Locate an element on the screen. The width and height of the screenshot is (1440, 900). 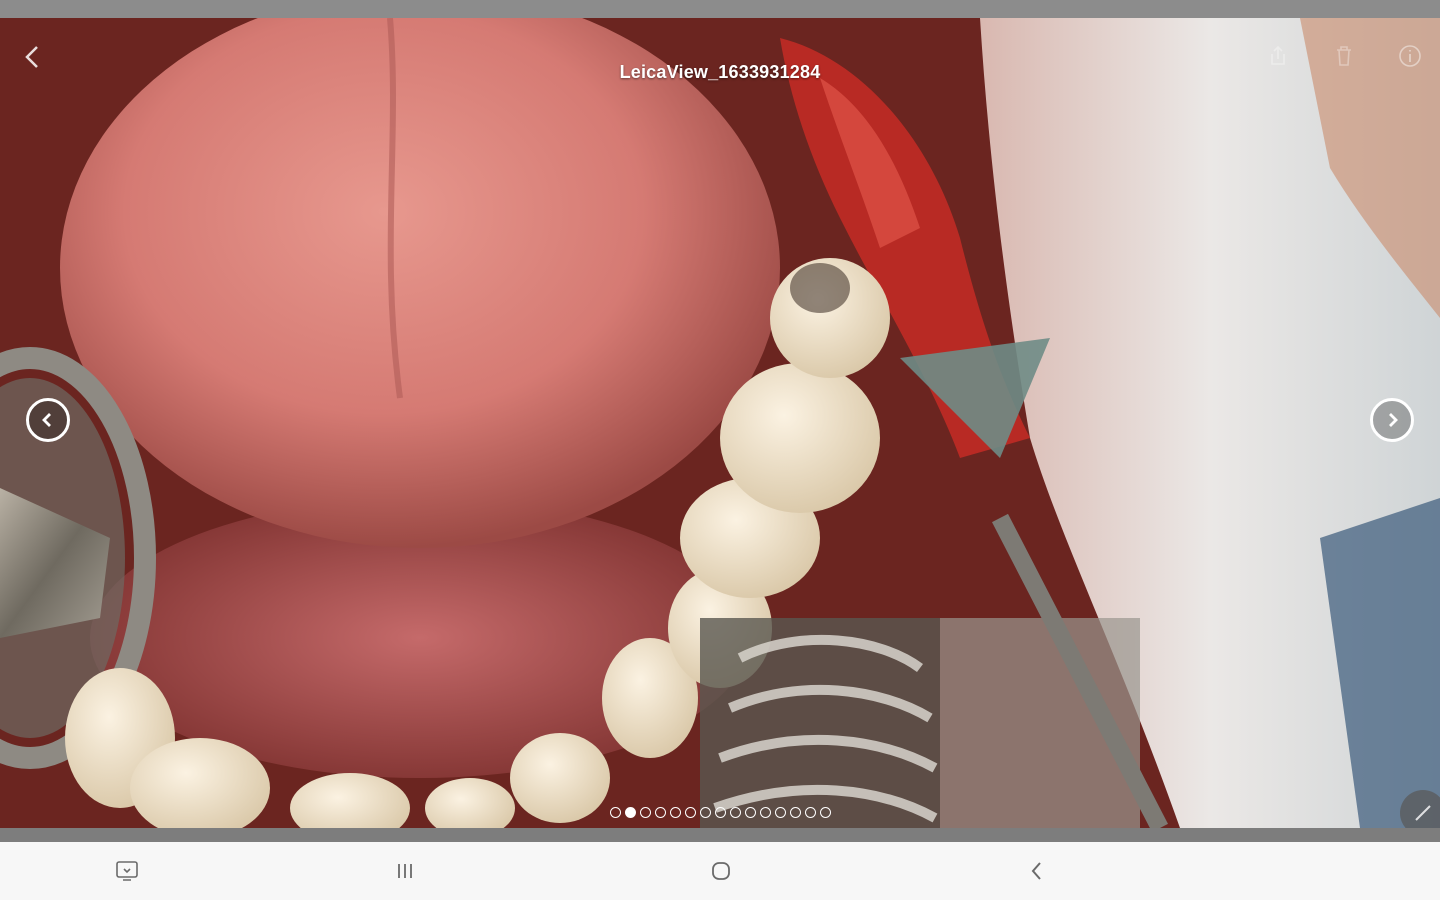
recents-button is located at coordinates (405, 871).